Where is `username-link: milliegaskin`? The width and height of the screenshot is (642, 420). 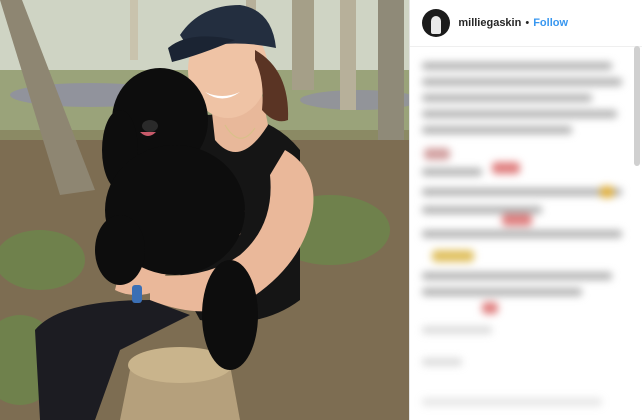 username-link: milliegaskin is located at coordinates (489, 23).